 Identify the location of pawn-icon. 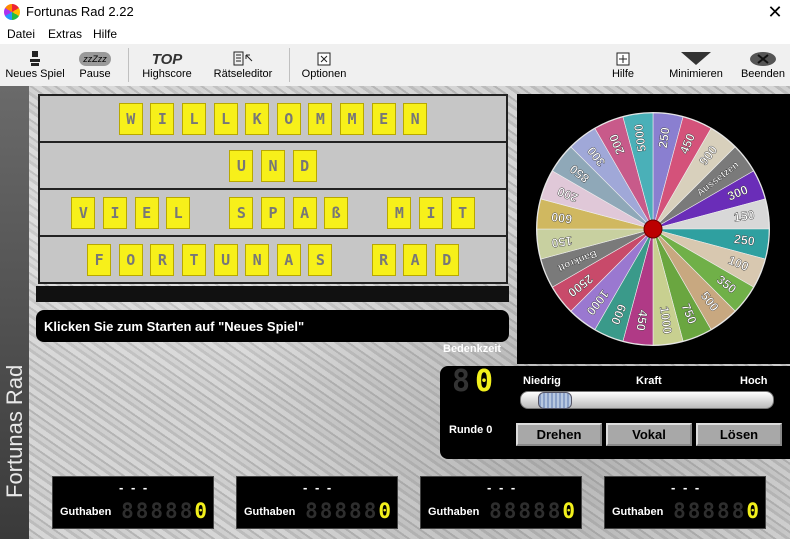
(35, 59).